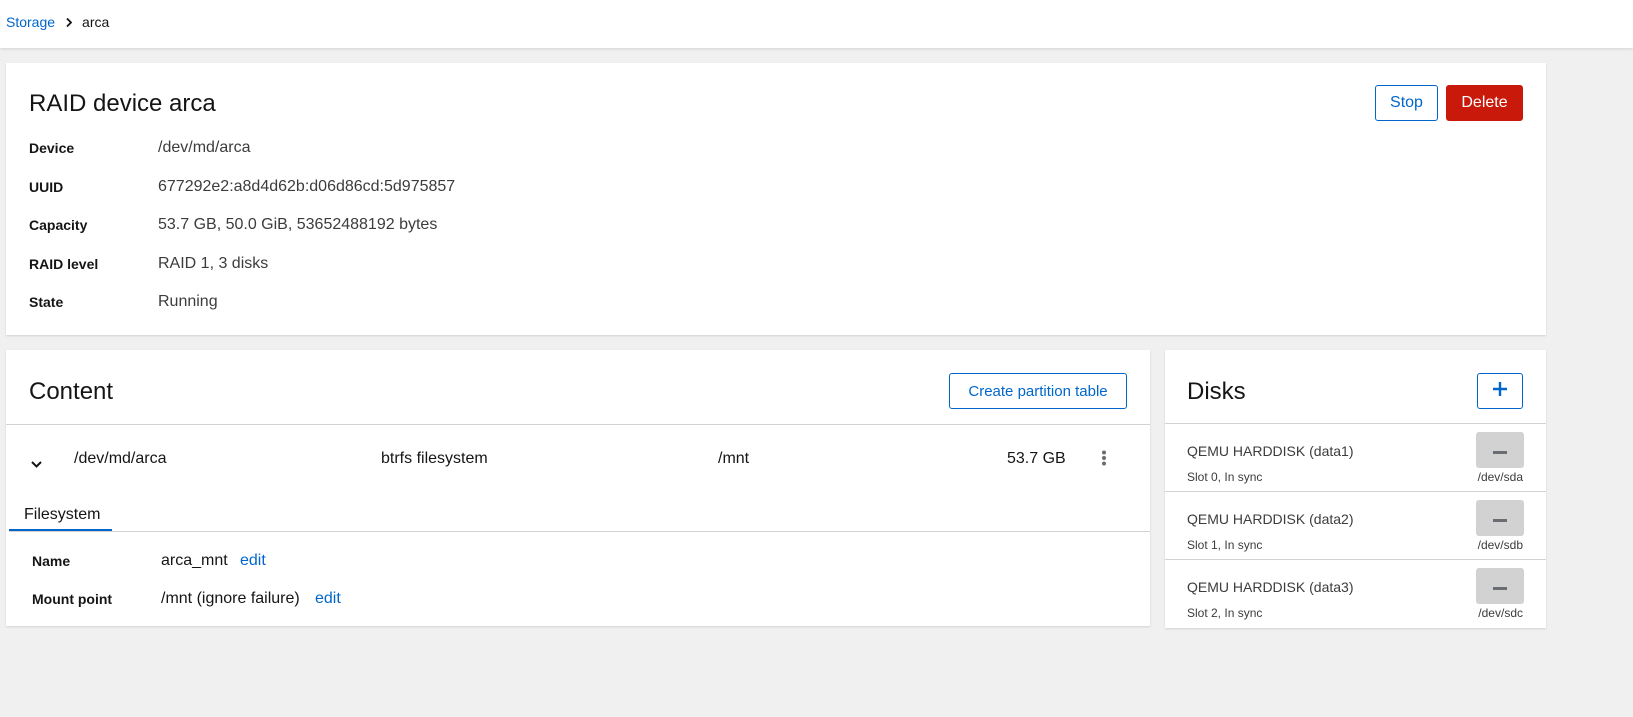 This screenshot has width=1633, height=717. Describe the element at coordinates (1225, 613) in the screenshot. I see `disk-status: Slot 2, In sync` at that location.